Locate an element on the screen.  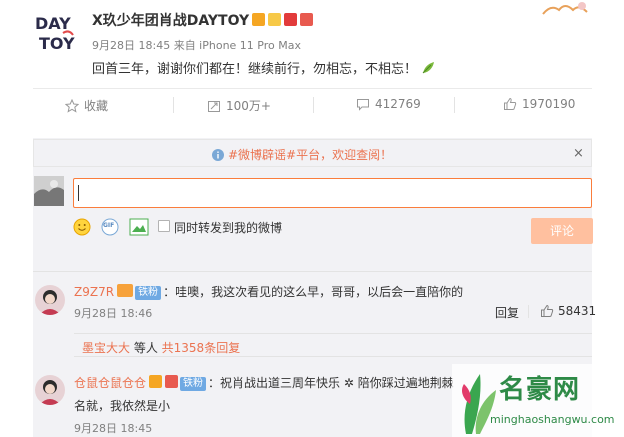
author-avatar: DAY TOY is located at coordinates (56, 33).